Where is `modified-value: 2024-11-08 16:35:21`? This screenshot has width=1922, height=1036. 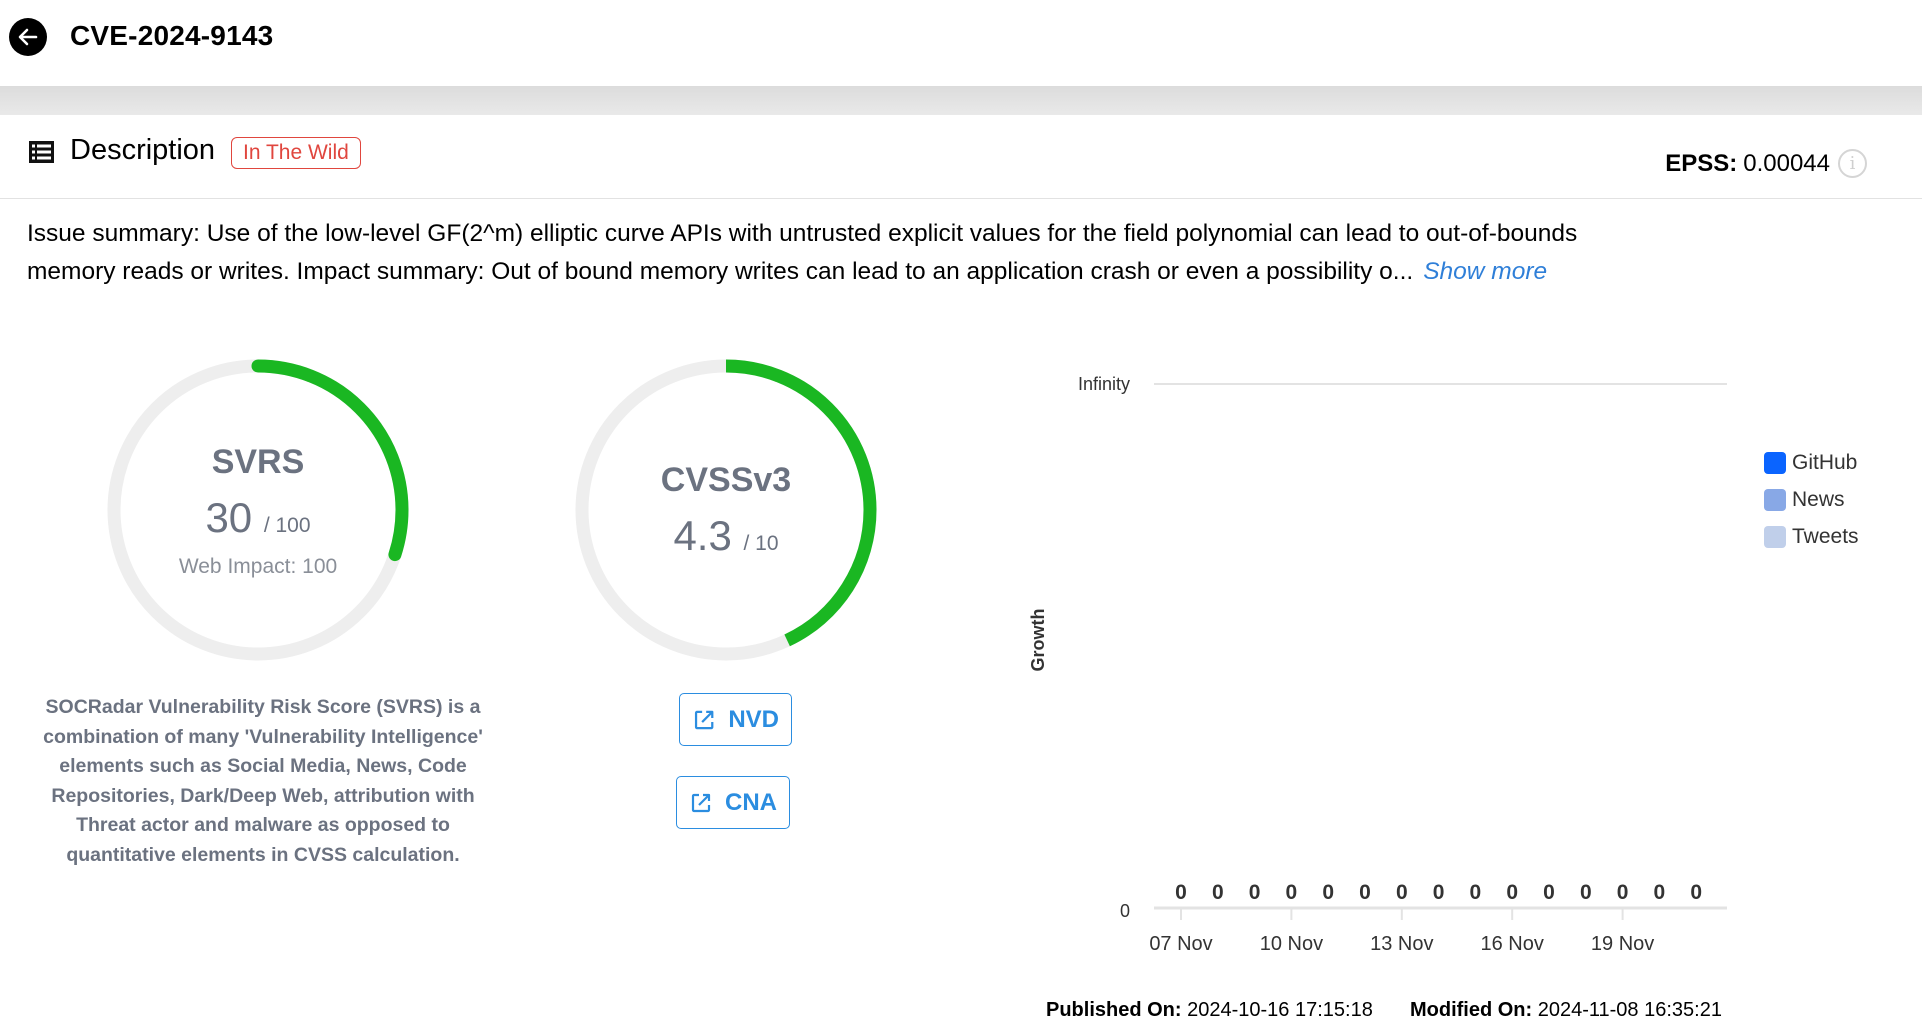
modified-value: 2024-11-08 16:35:21 is located at coordinates (1629, 1010).